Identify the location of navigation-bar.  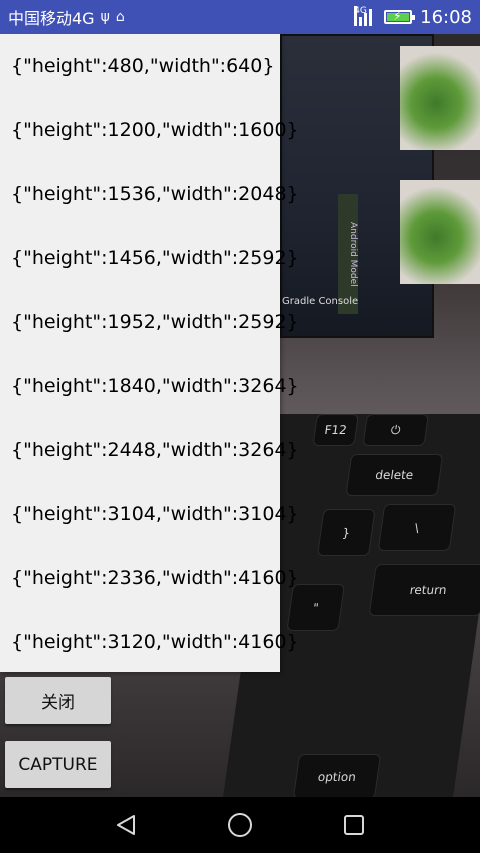
(240, 825).